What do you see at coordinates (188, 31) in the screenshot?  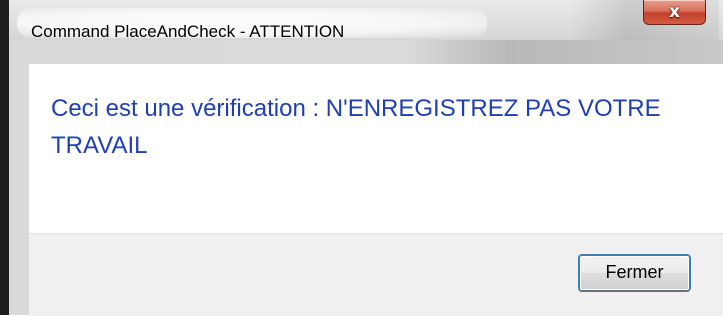 I see `window-title: Command PlaceAndCheck - ATTENTION` at bounding box center [188, 31].